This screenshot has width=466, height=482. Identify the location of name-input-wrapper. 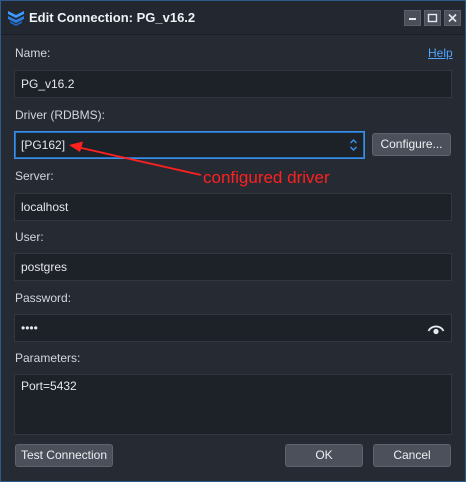
(233, 84).